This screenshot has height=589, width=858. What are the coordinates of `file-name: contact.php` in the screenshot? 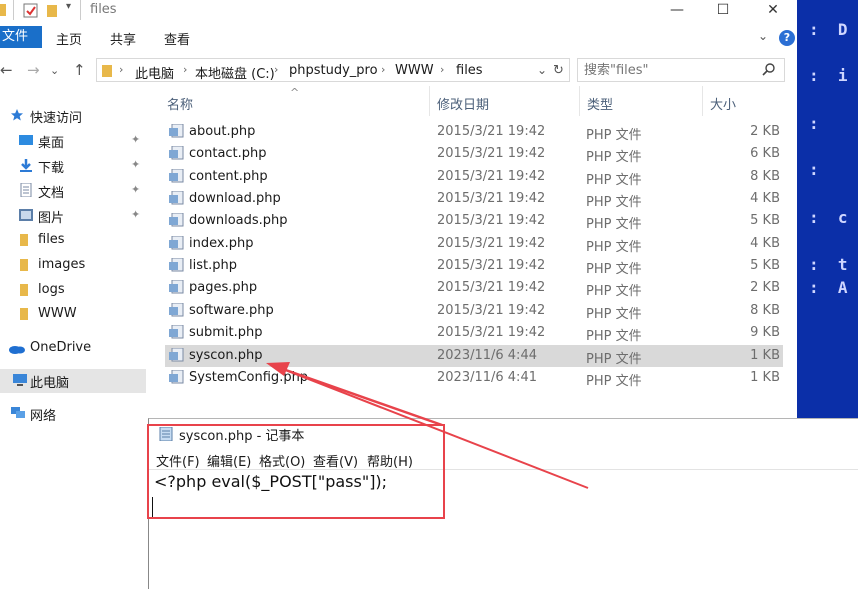 It's located at (228, 154).